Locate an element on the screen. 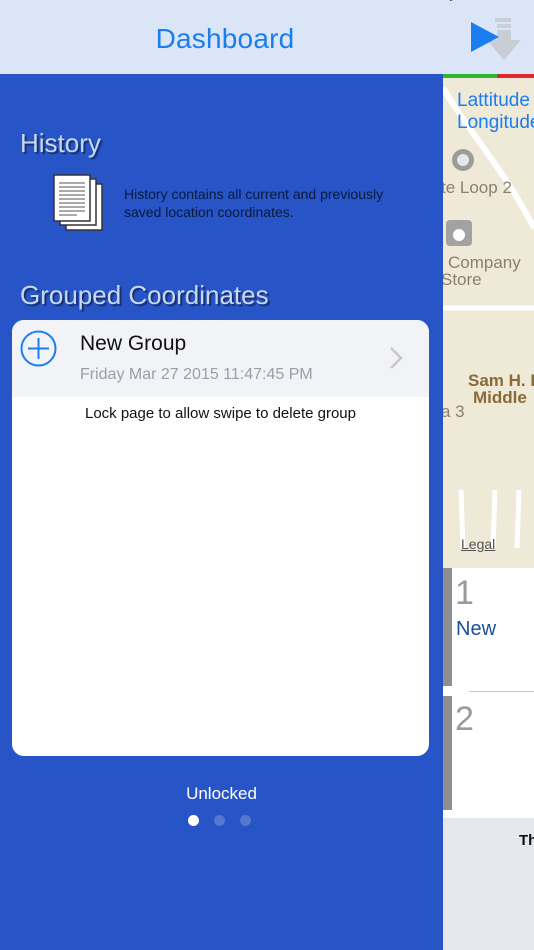  lock-instruction: Lock page to allow swipe to delete group is located at coordinates (220, 413).